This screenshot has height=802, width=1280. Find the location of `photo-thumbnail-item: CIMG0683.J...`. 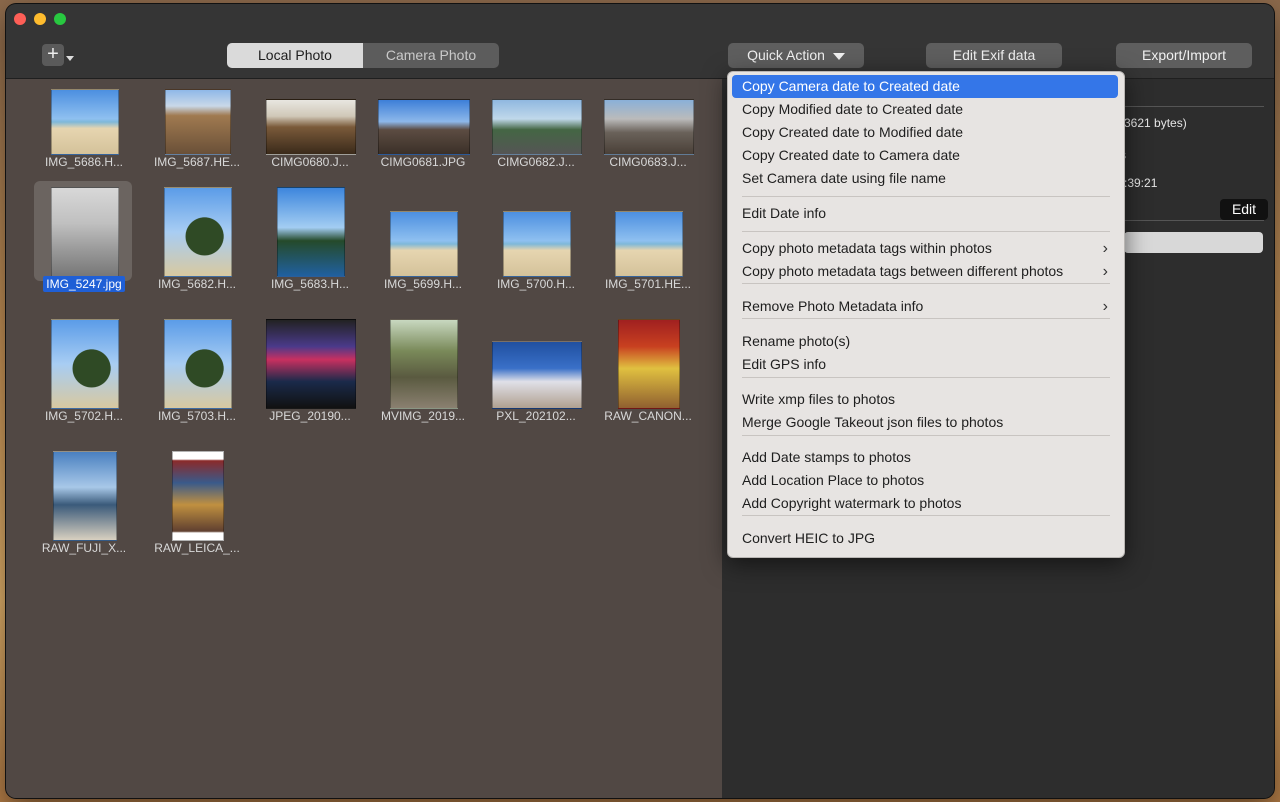

photo-thumbnail-item: CIMG0683.J... is located at coordinates (660, 133).